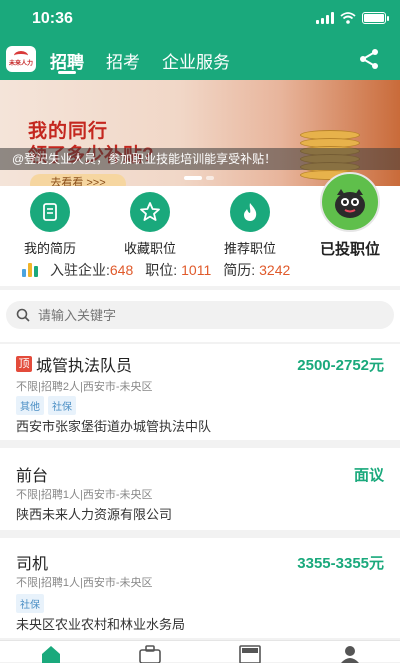 The width and height of the screenshot is (400, 663). I want to click on companies-count: 648, so click(121, 270).